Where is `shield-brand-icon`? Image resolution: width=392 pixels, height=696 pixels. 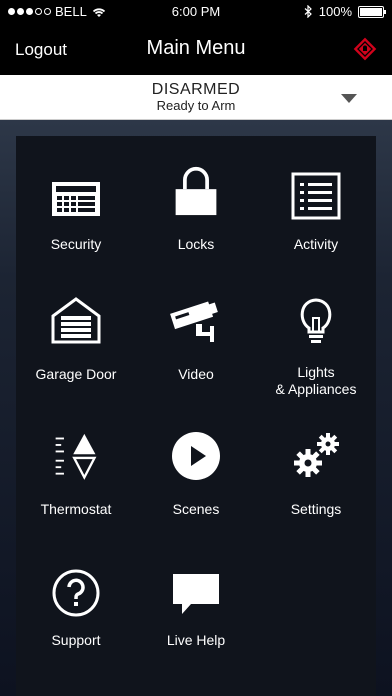 shield-brand-icon is located at coordinates (365, 49).